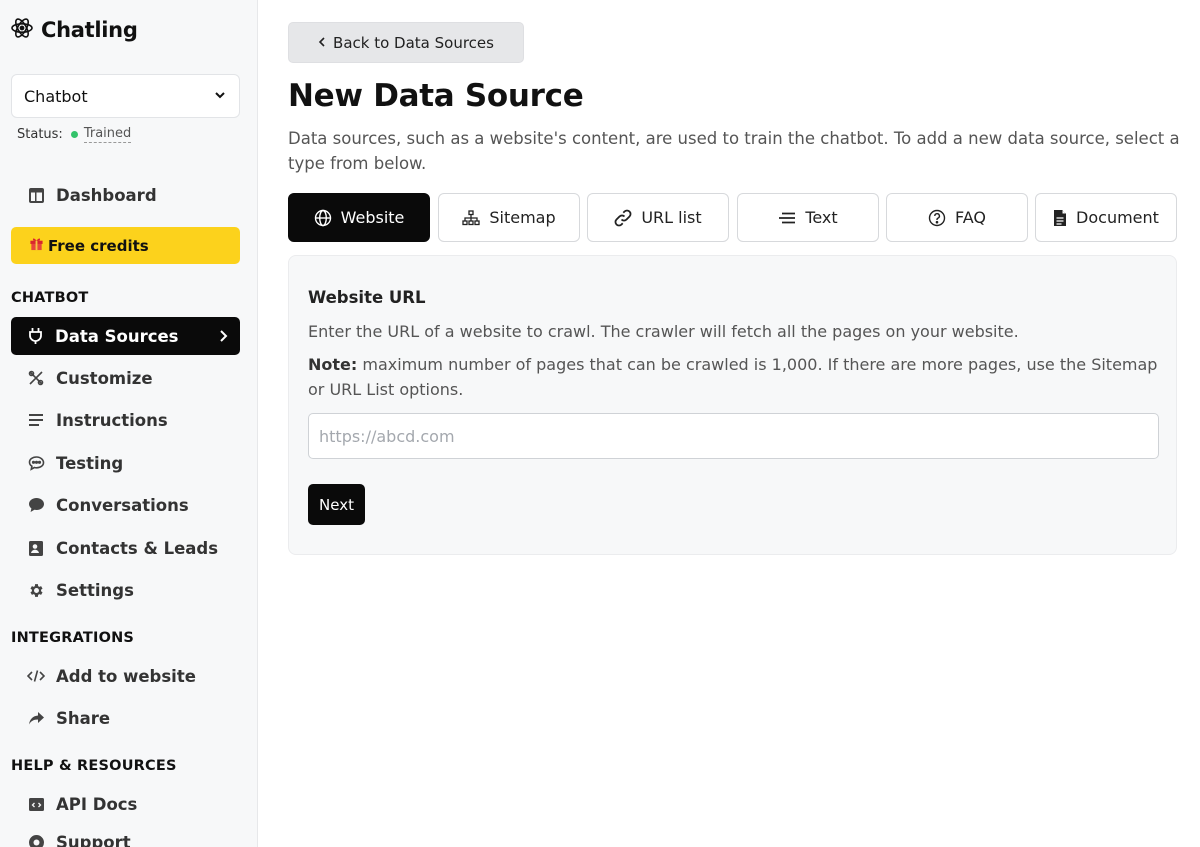 This screenshot has height=847, width=1200. I want to click on nav-add-to-website: Add to website, so click(125, 676).